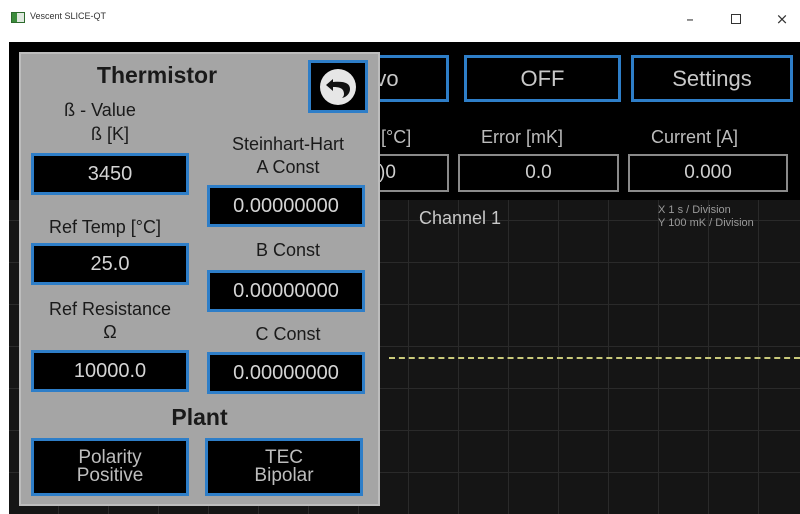 This screenshot has width=800, height=514. What do you see at coordinates (110, 264) in the screenshot?
I see `ref-temp-field: 25.0` at bounding box center [110, 264].